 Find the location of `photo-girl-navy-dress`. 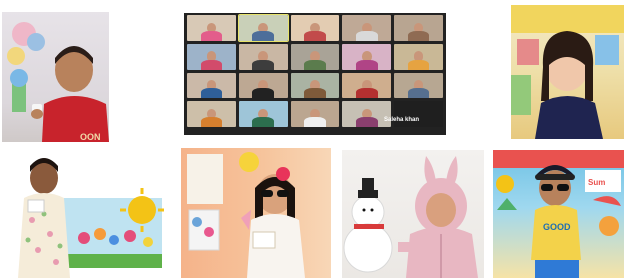

photo-girl-navy-dress is located at coordinates (567, 72).